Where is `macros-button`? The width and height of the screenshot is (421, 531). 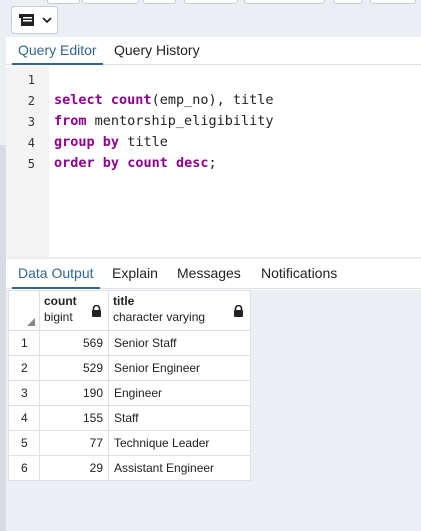
macros-button is located at coordinates (34, 20).